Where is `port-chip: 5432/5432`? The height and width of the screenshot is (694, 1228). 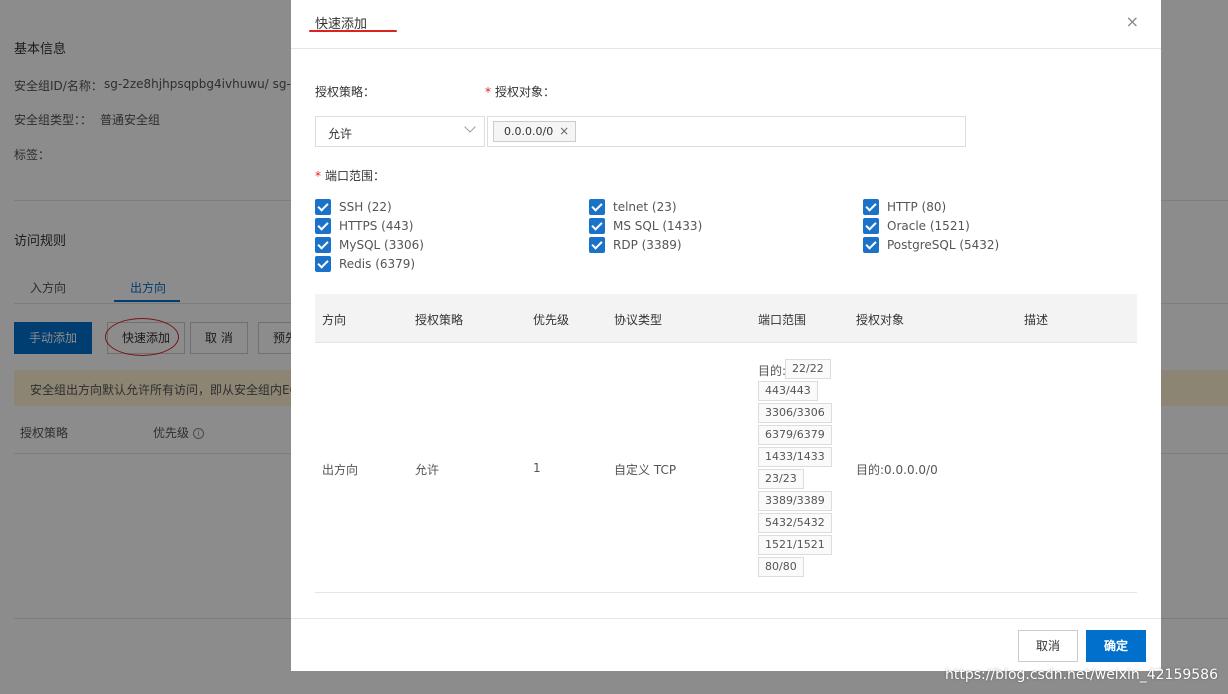 port-chip: 5432/5432 is located at coordinates (795, 523).